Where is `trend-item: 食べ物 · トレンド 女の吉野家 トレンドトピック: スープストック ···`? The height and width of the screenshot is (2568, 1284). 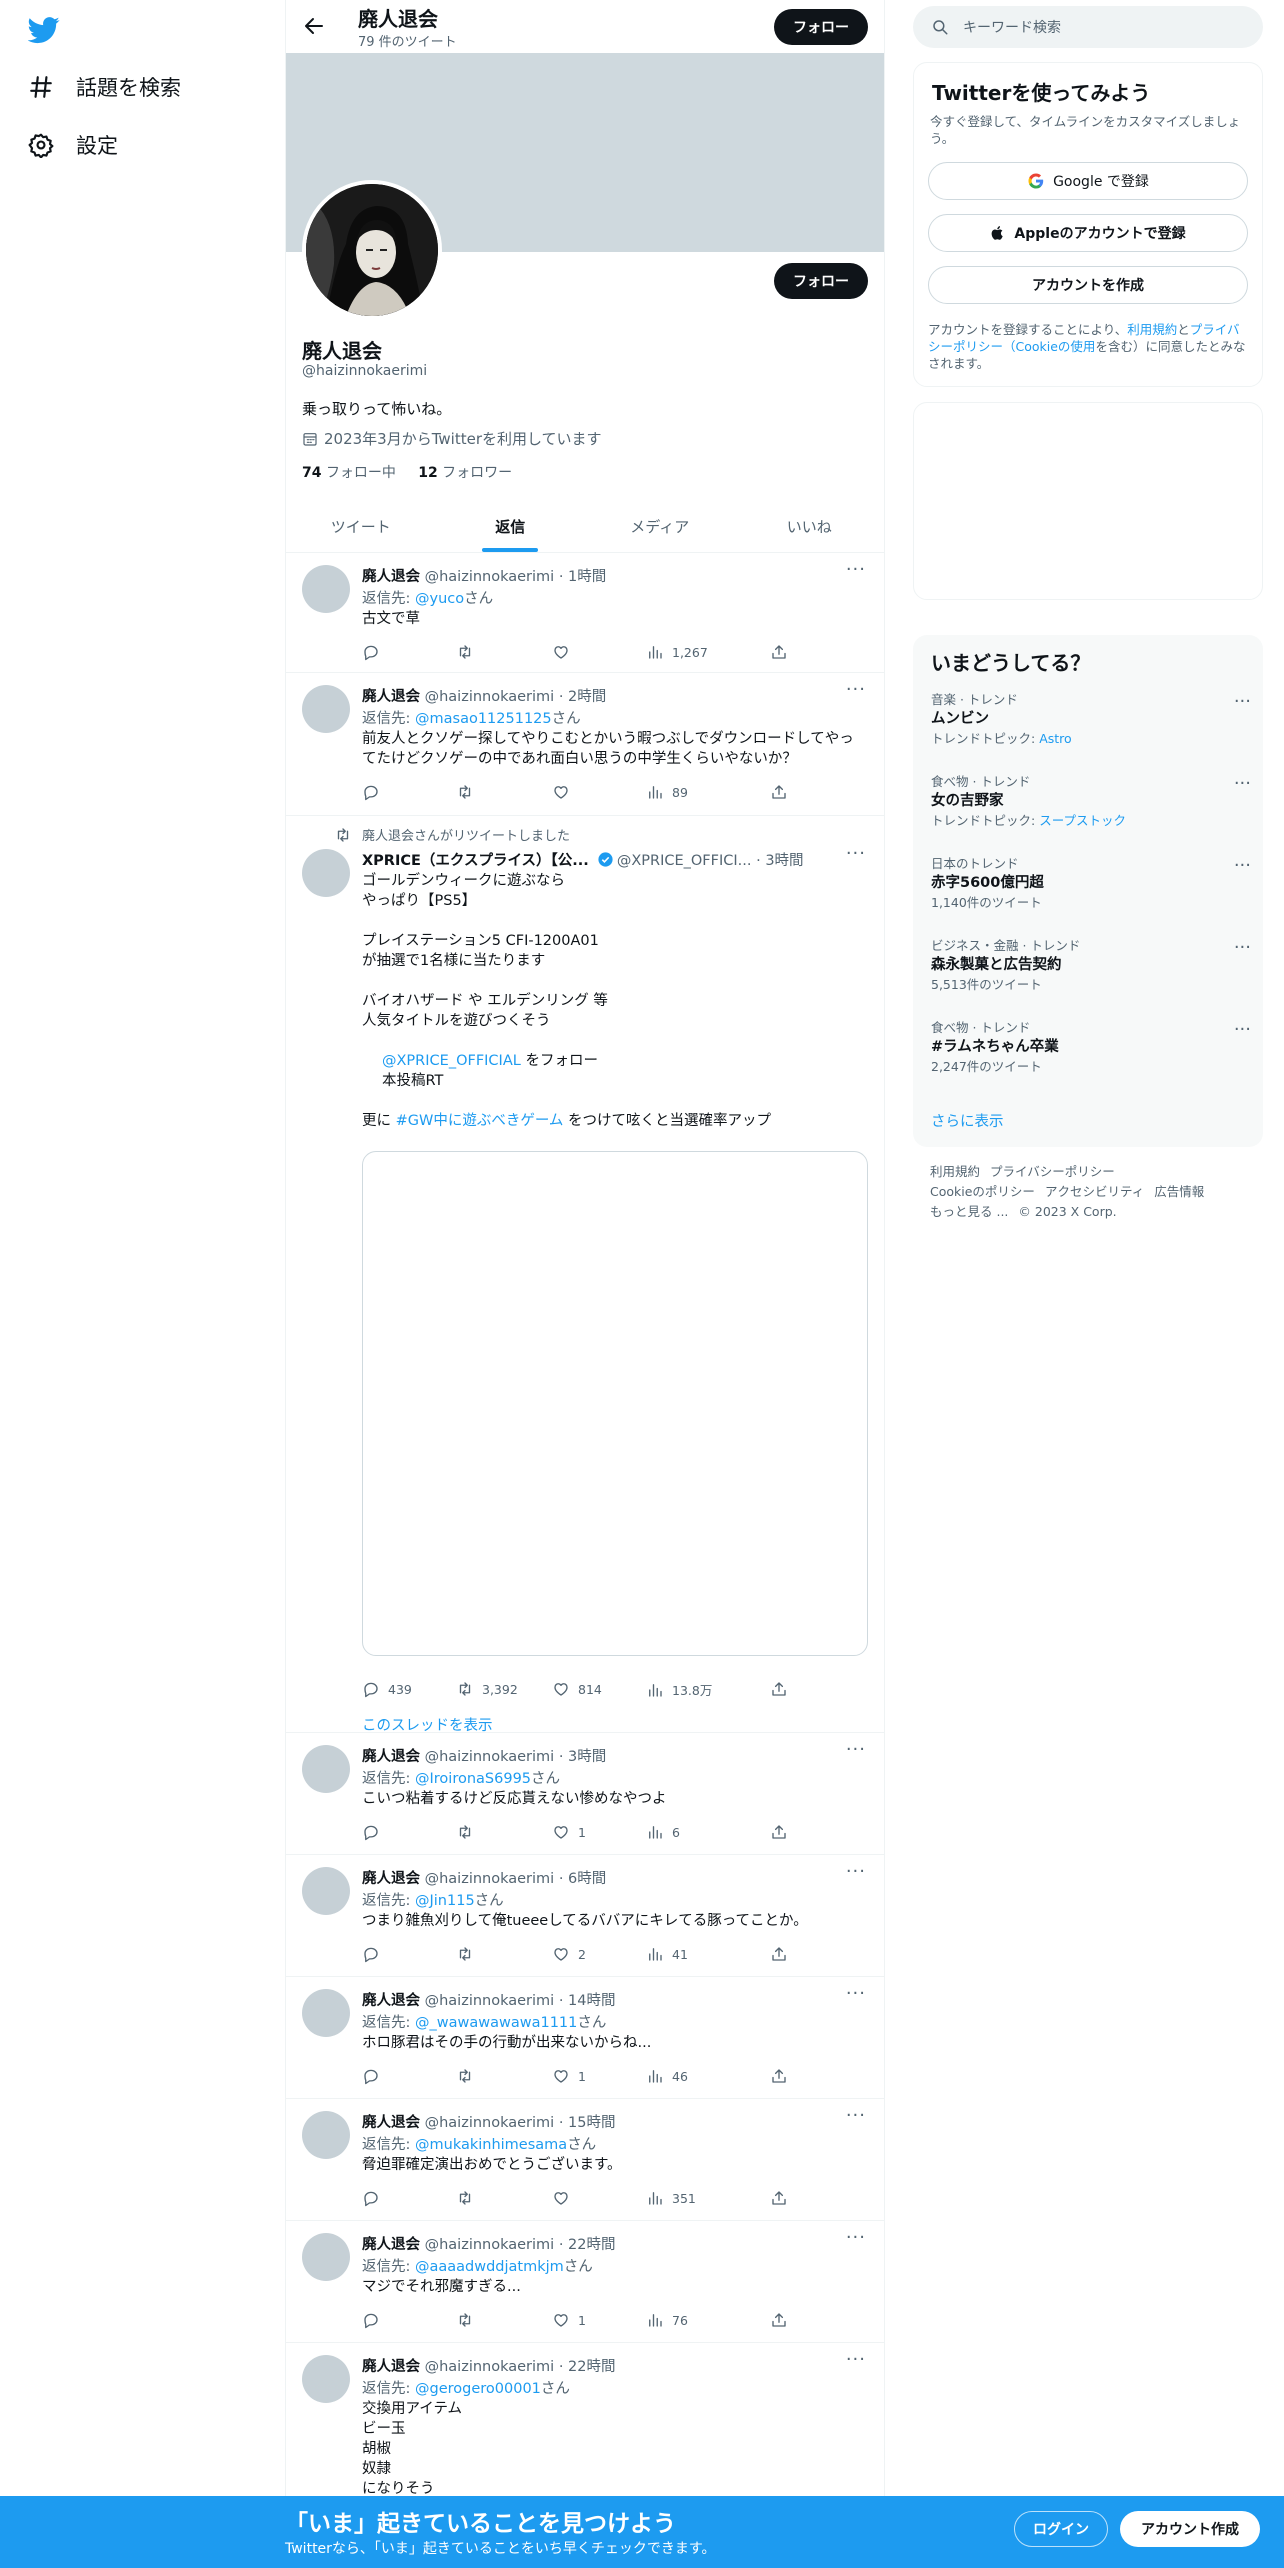
trend-item: 食べ物 · トレンド 女の吉野家 トレンドトピック: スープストック ··· is located at coordinates (1091, 801).